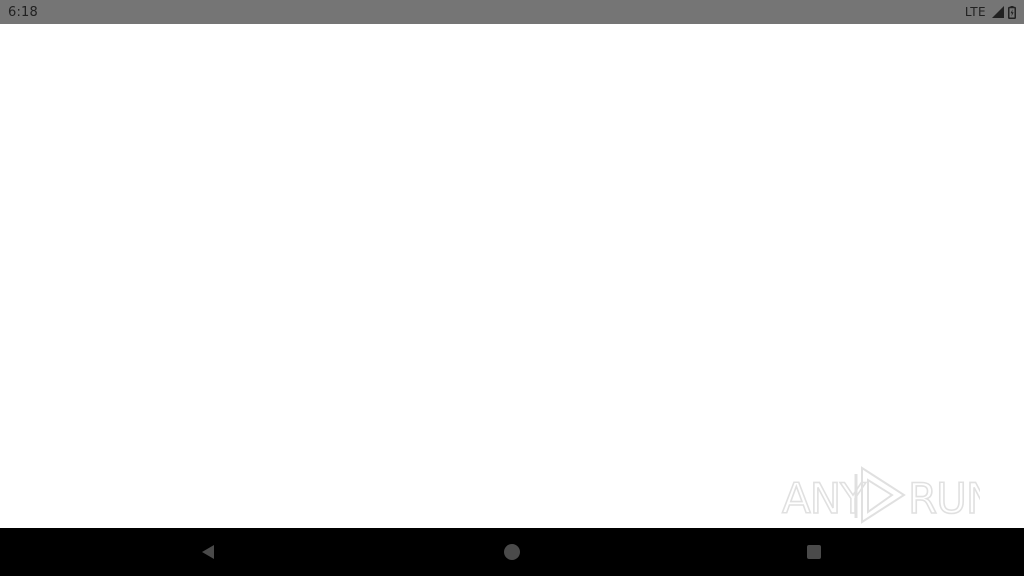  I want to click on recents-icon, so click(814, 552).